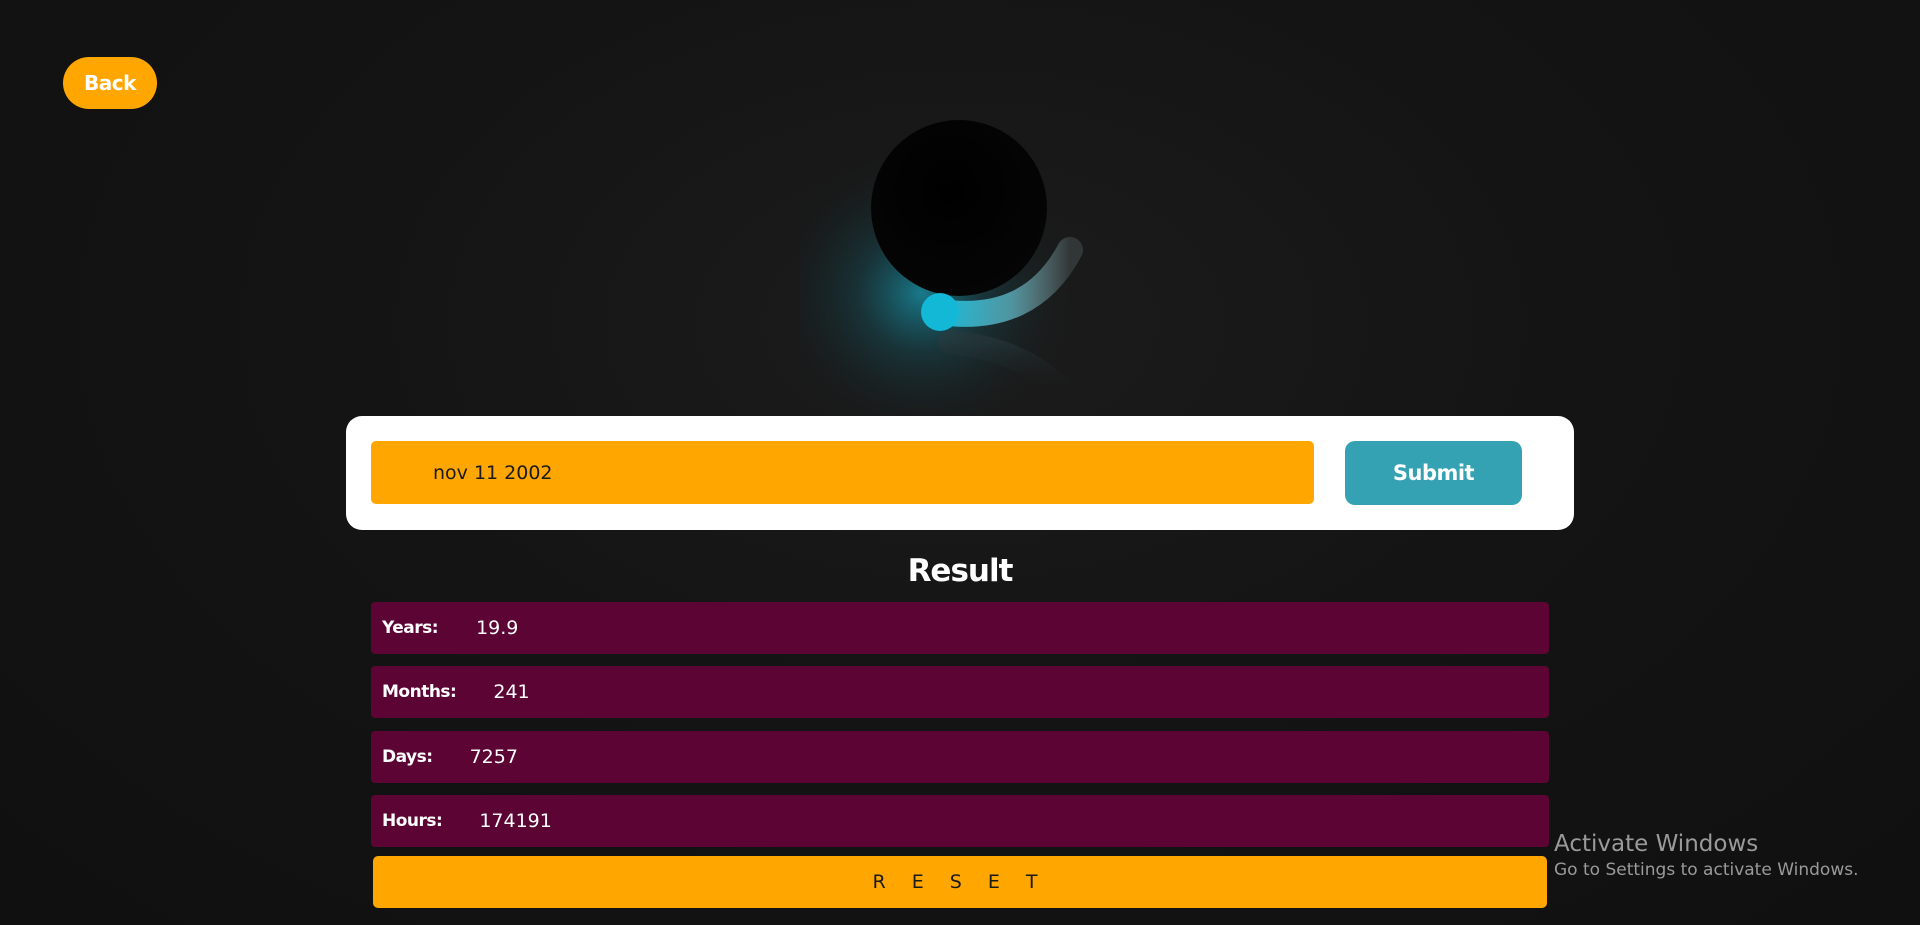  I want to click on result-row-years: Years: 19.9, so click(960, 628).